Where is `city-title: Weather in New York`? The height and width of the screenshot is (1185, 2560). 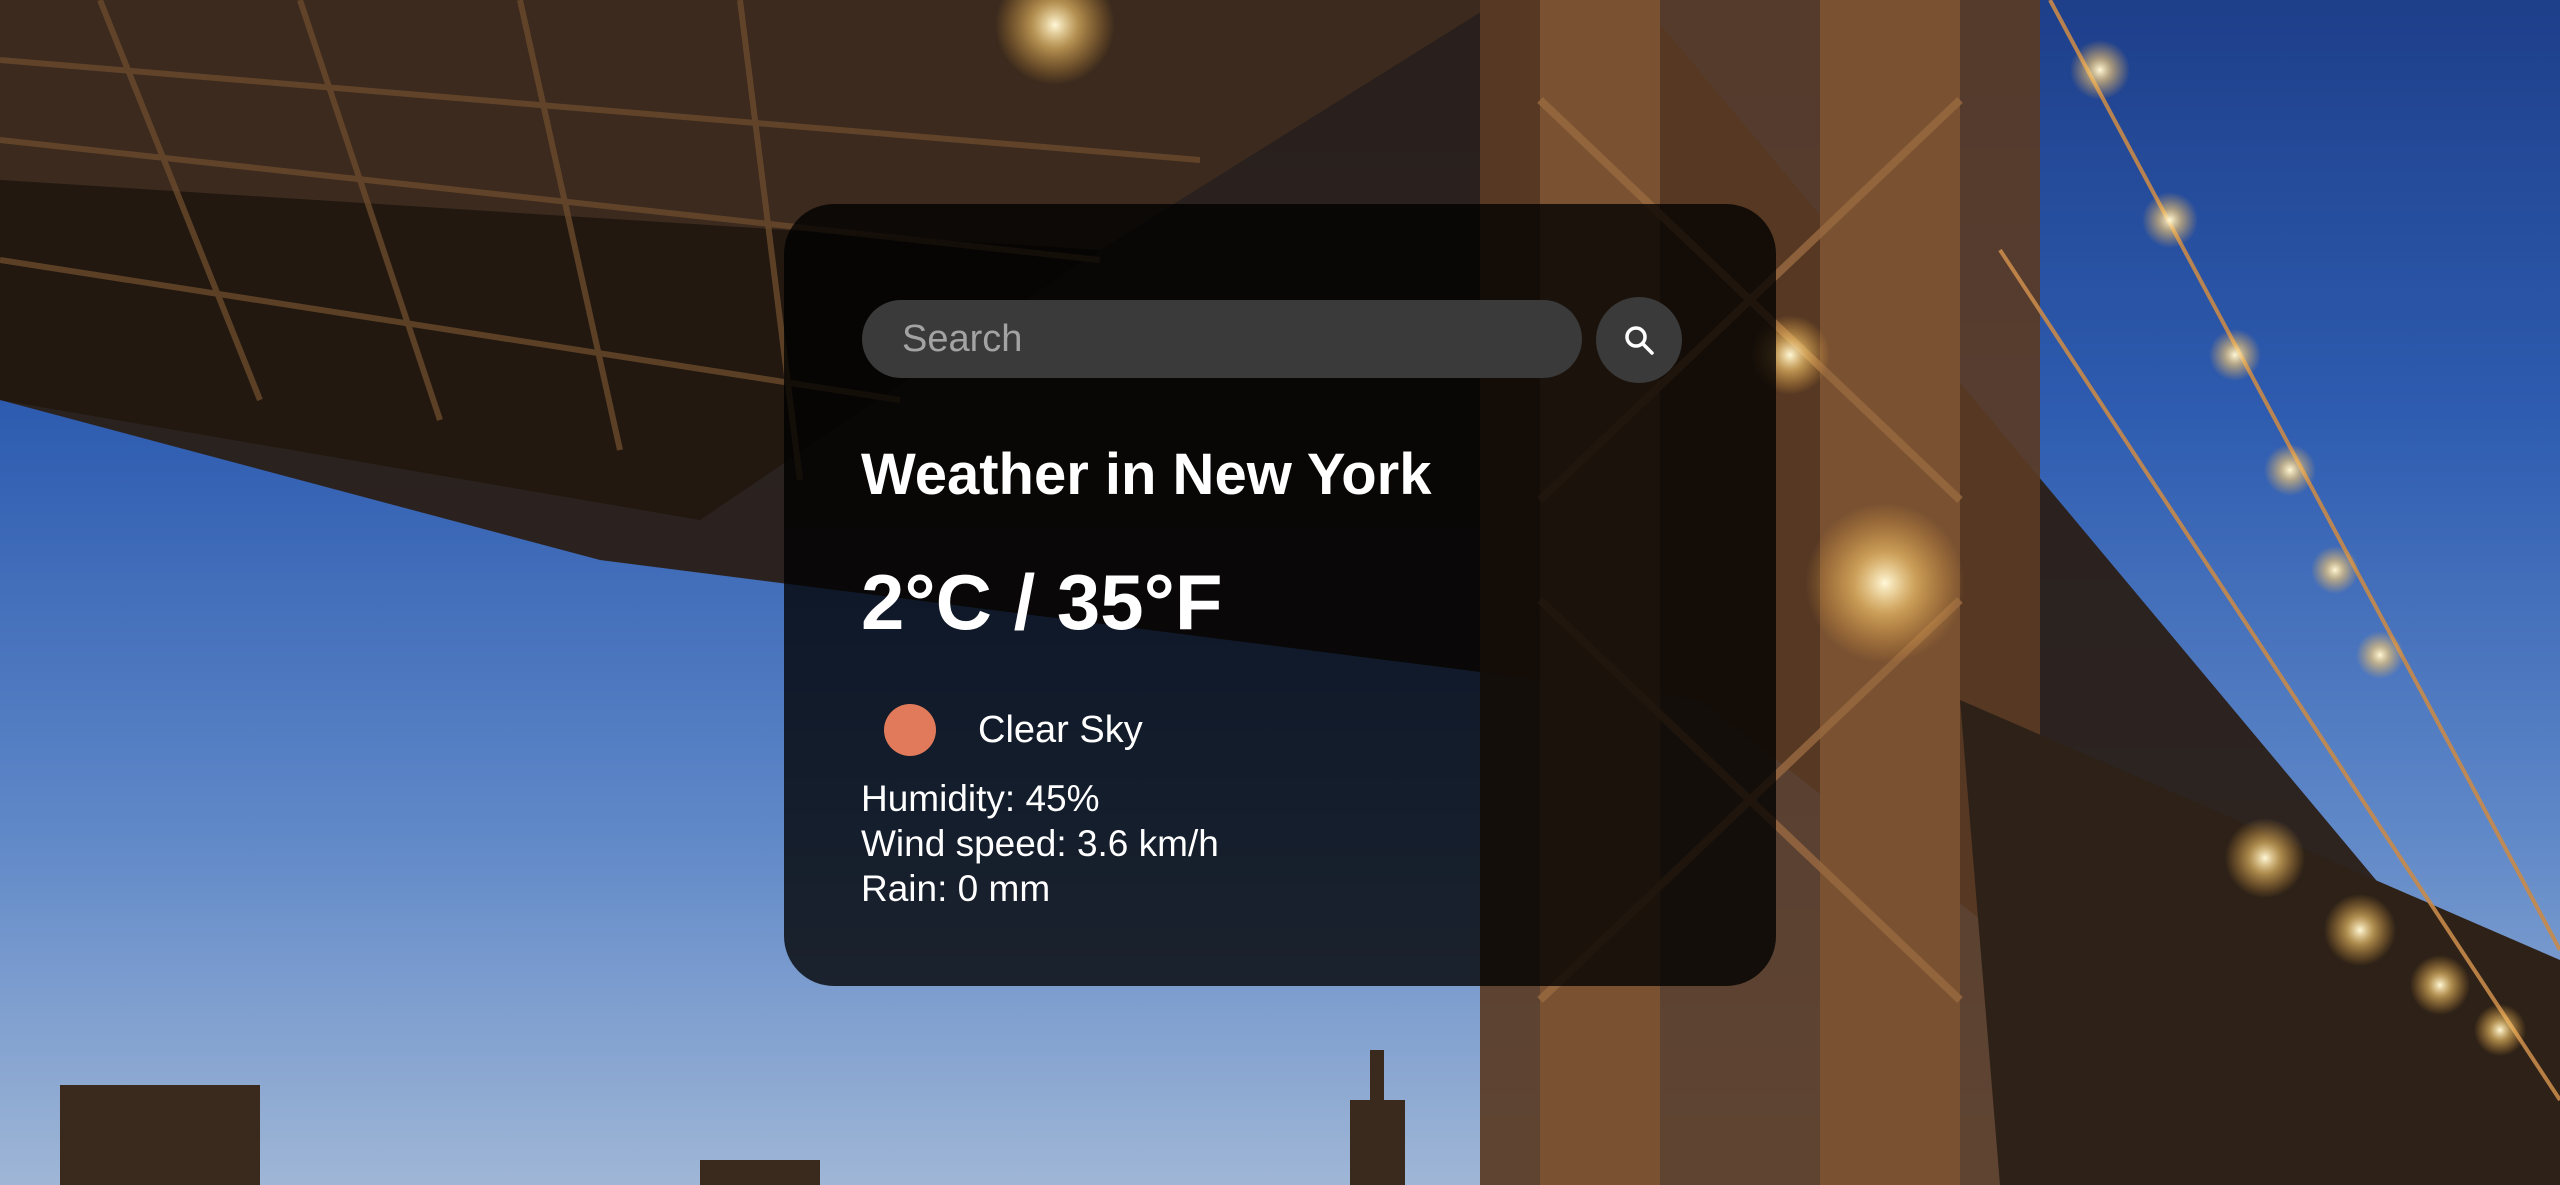 city-title: Weather in New York is located at coordinates (1146, 474).